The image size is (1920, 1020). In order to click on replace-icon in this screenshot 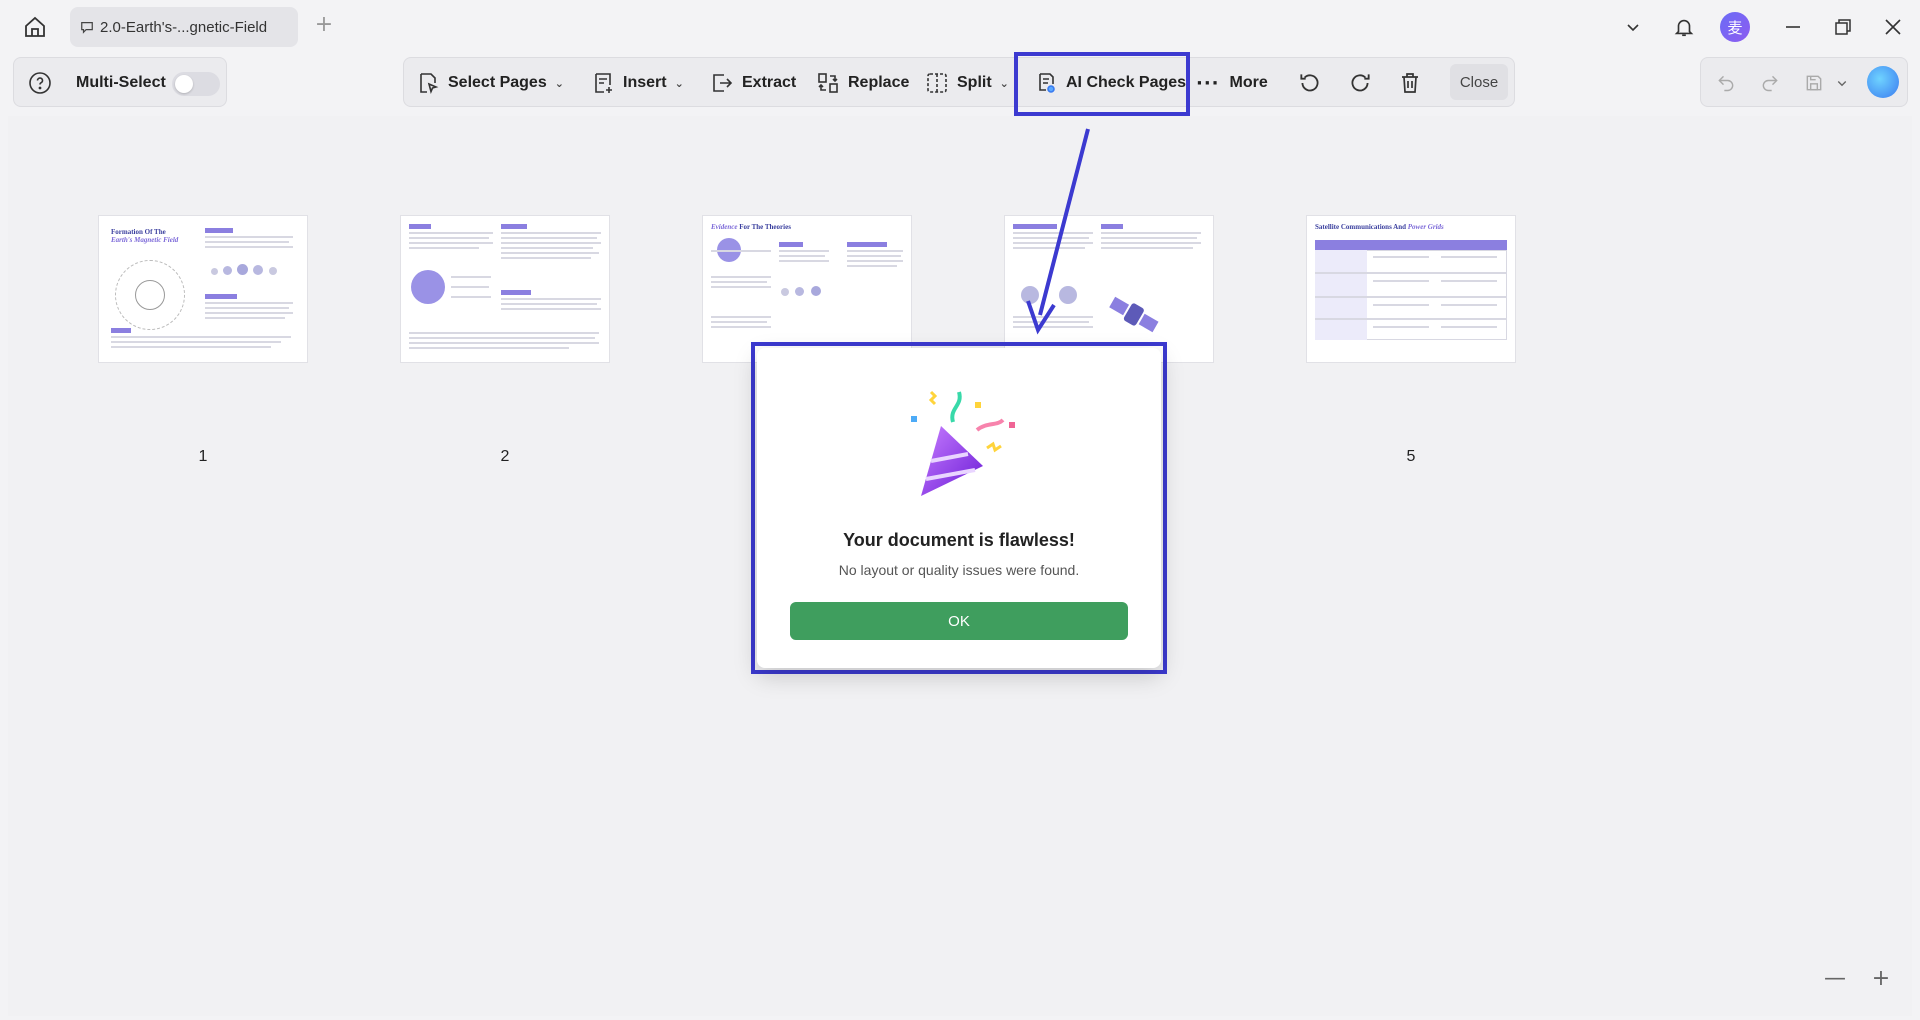, I will do `click(828, 83)`.